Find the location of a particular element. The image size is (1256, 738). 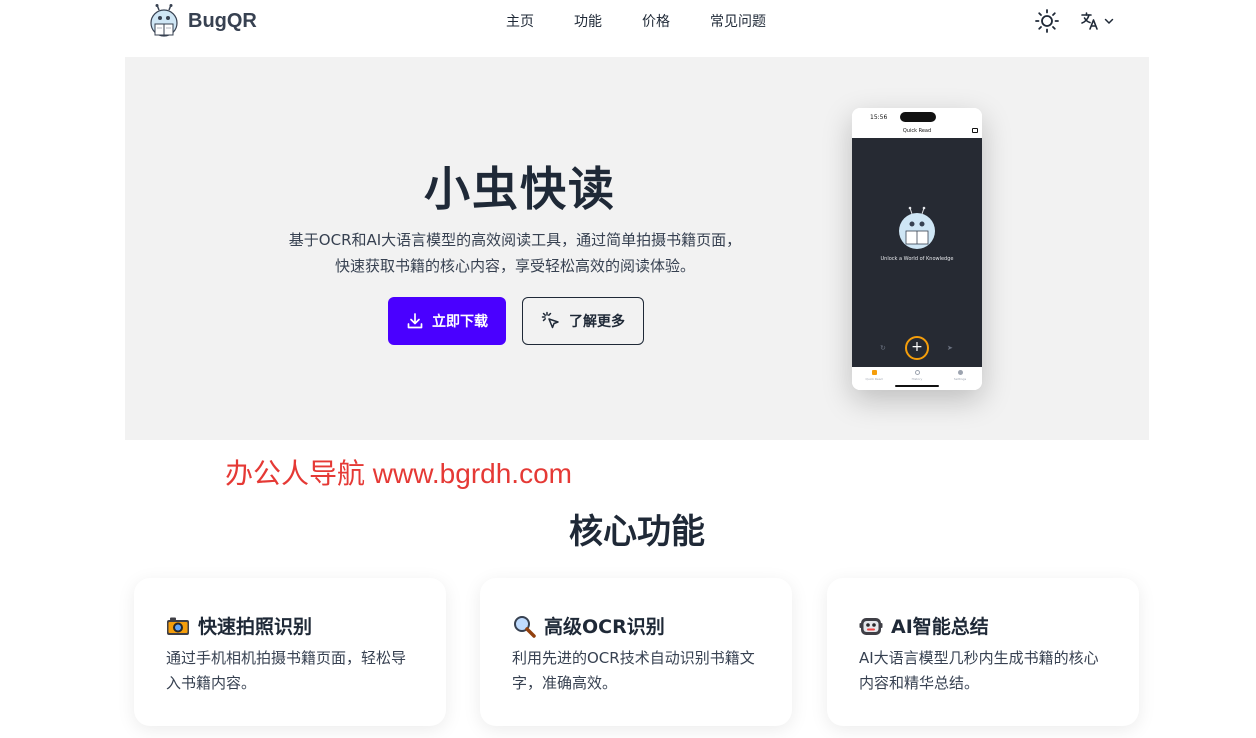

hero-title: 小虫快读 is located at coordinates (520, 189).